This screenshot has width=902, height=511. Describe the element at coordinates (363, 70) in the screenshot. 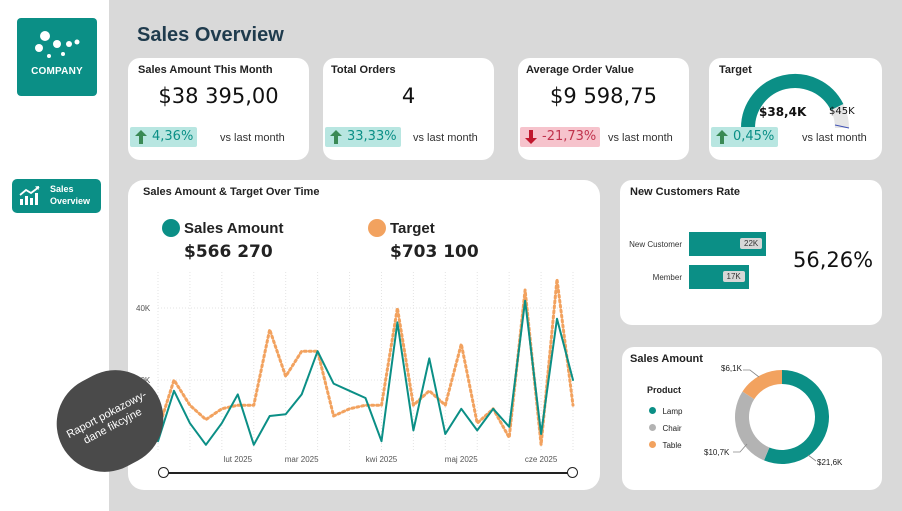

I see `kpi-title: Total Orders` at that location.